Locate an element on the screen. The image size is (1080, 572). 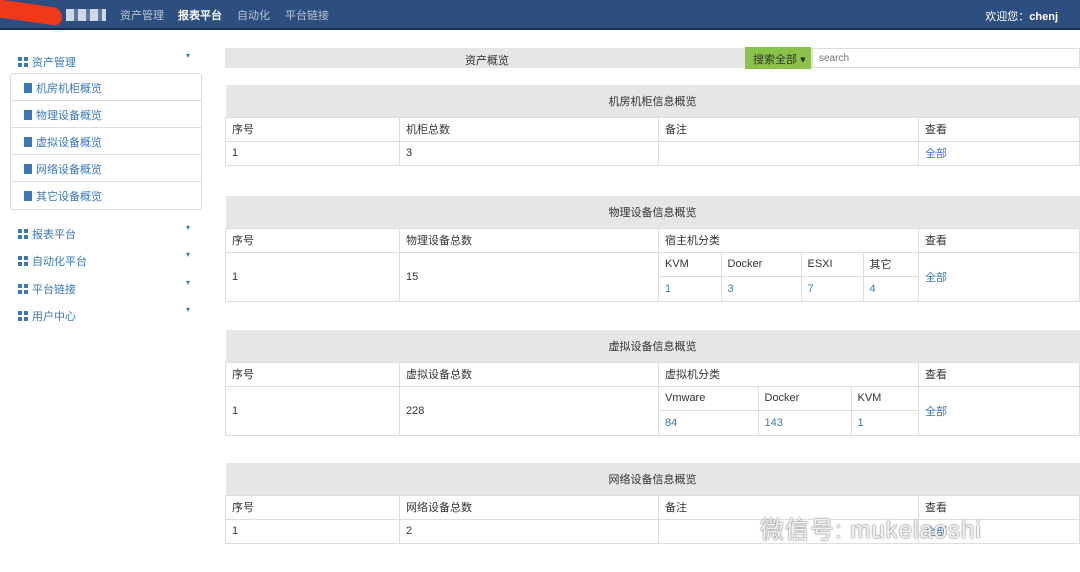
overview-bar: 资产概览 搜索全部 ▾ is located at coordinates (652, 58).